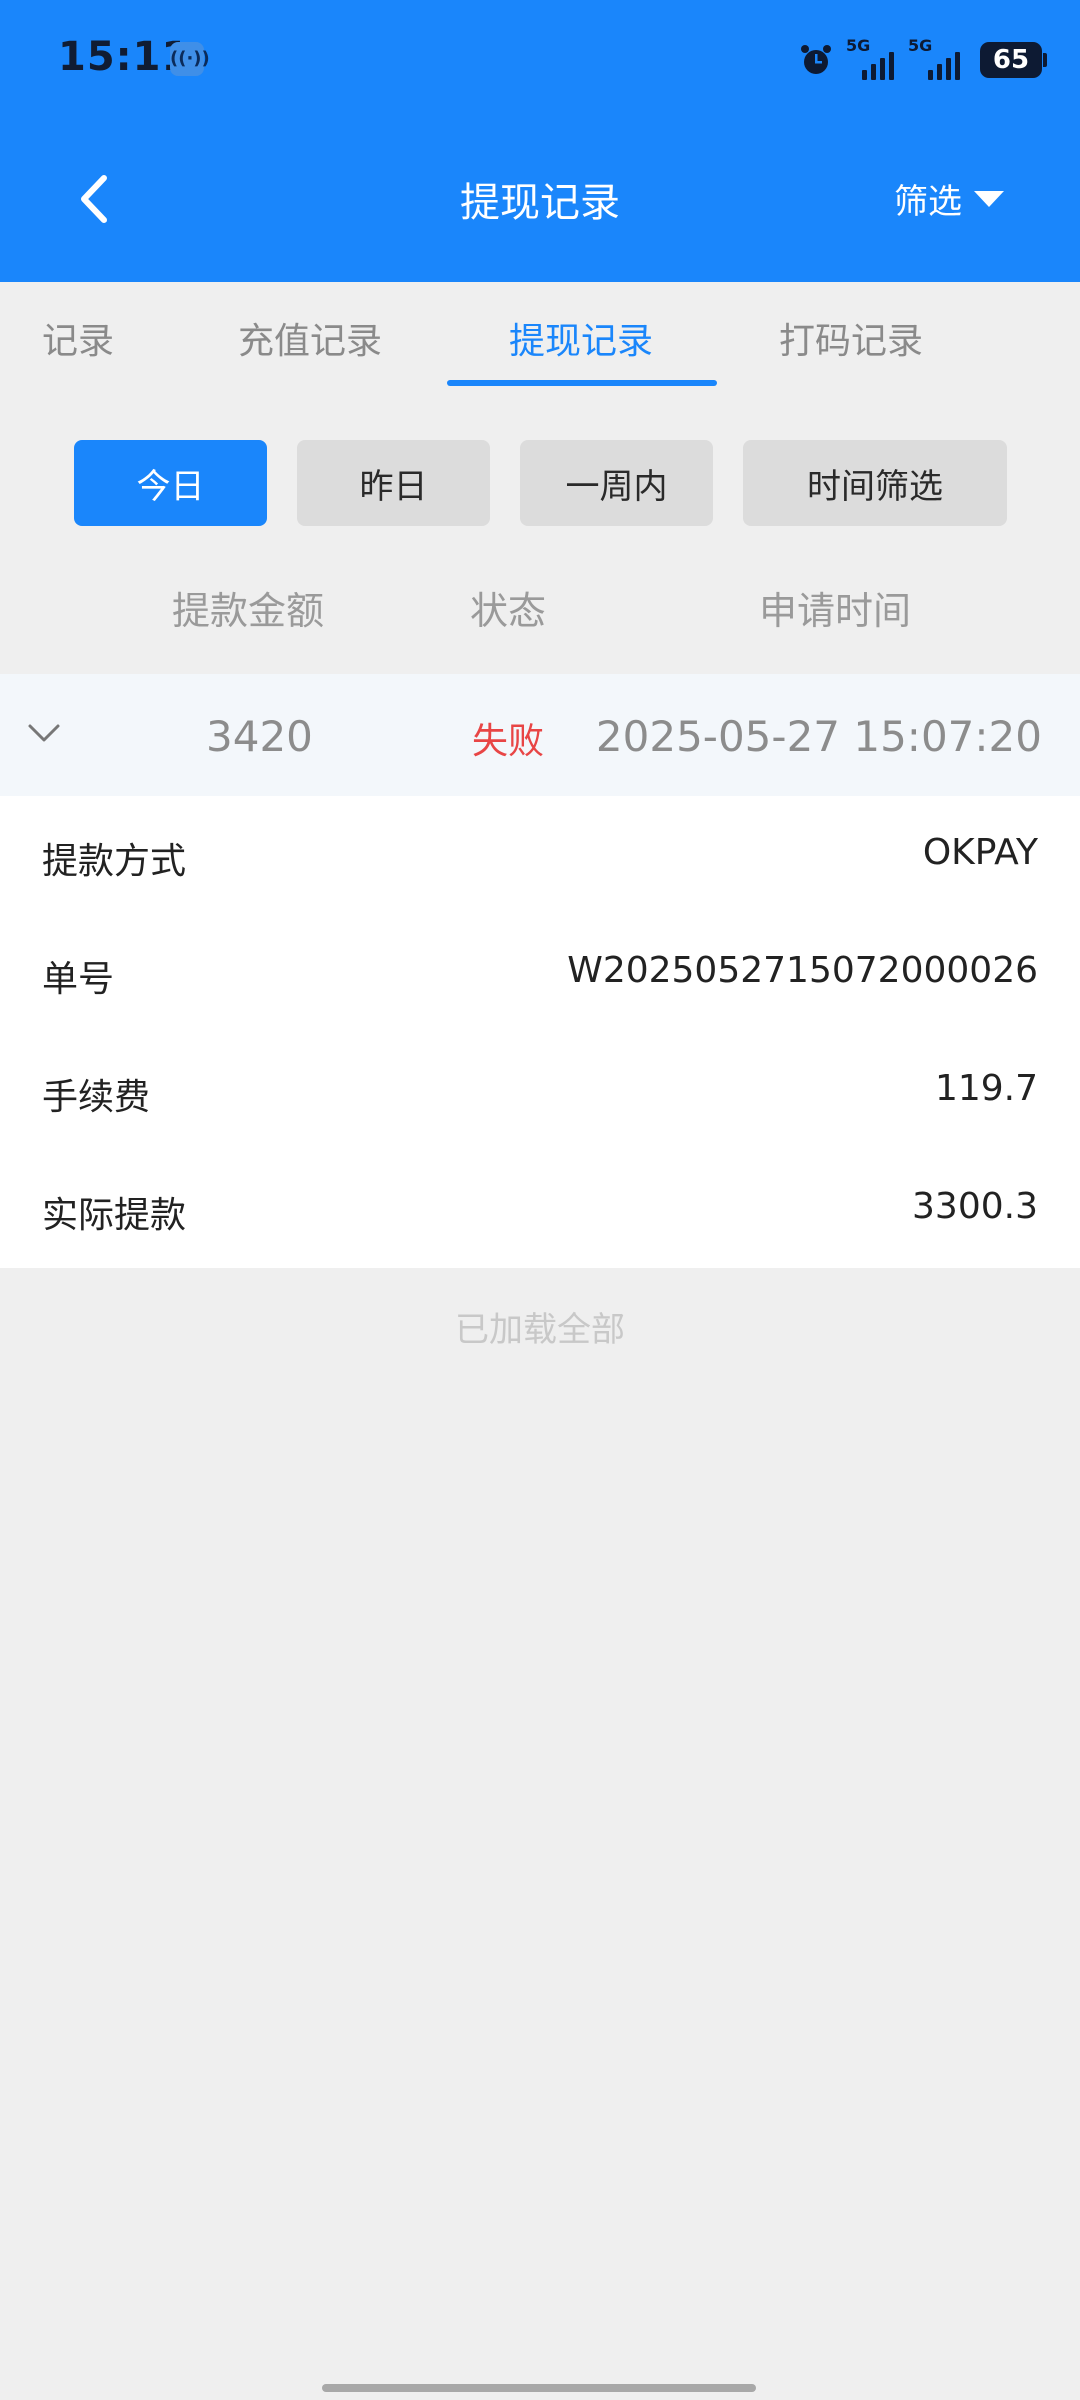 The width and height of the screenshot is (1080, 2400). I want to click on record-tabs: 记录 充值记录 提现记录 打码记录, so click(540, 334).